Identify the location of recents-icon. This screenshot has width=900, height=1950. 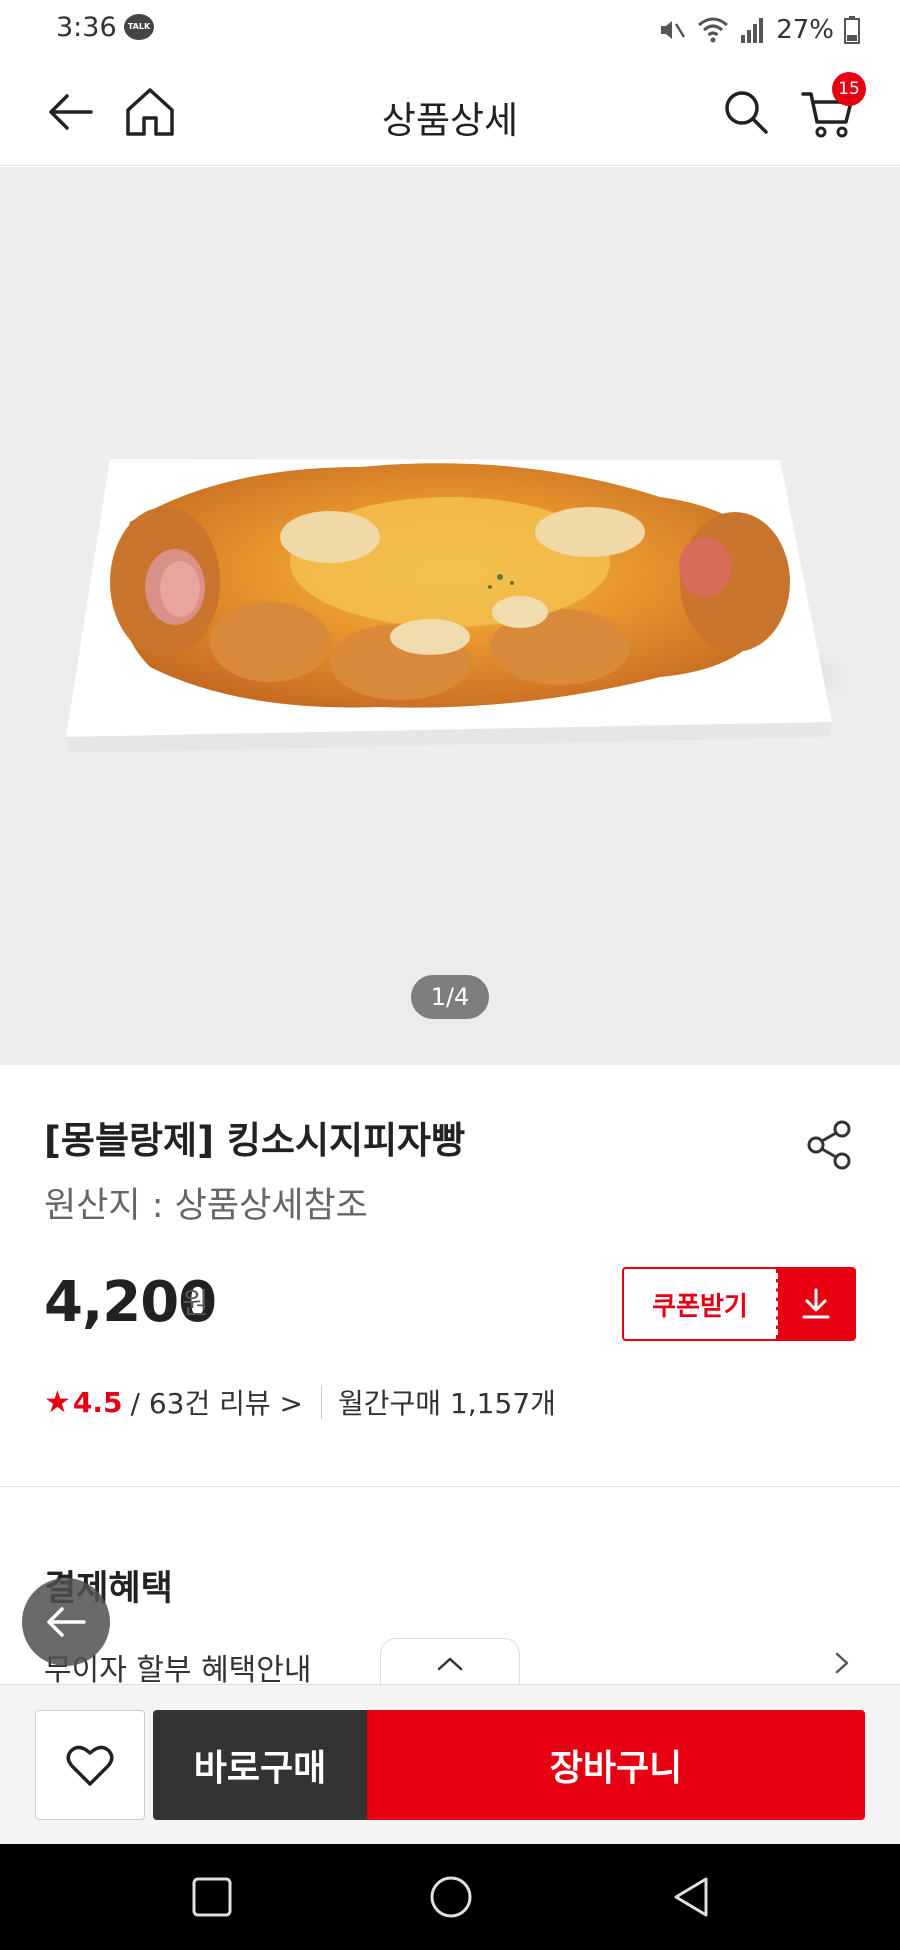
(212, 1897).